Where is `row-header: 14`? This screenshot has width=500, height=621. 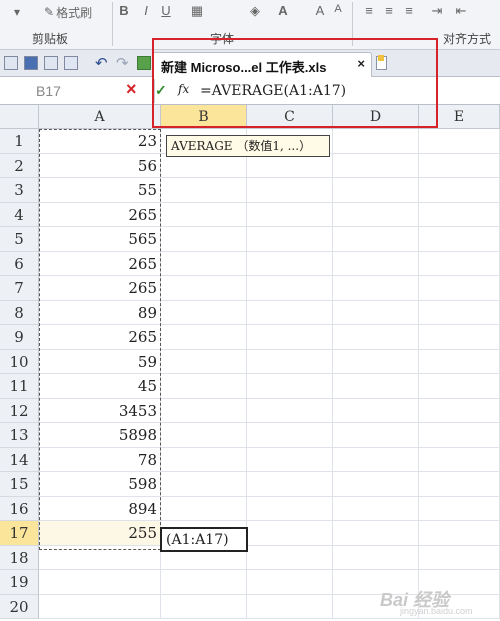
row-header: 14 is located at coordinates (19, 459).